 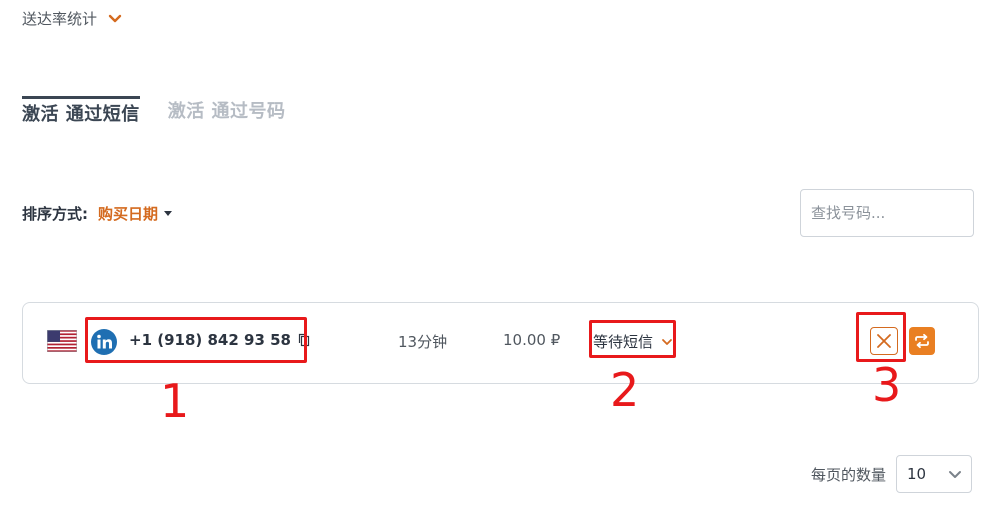 I want to click on tab-activation-by-sms: 激活 通过短信, so click(x=81, y=114).